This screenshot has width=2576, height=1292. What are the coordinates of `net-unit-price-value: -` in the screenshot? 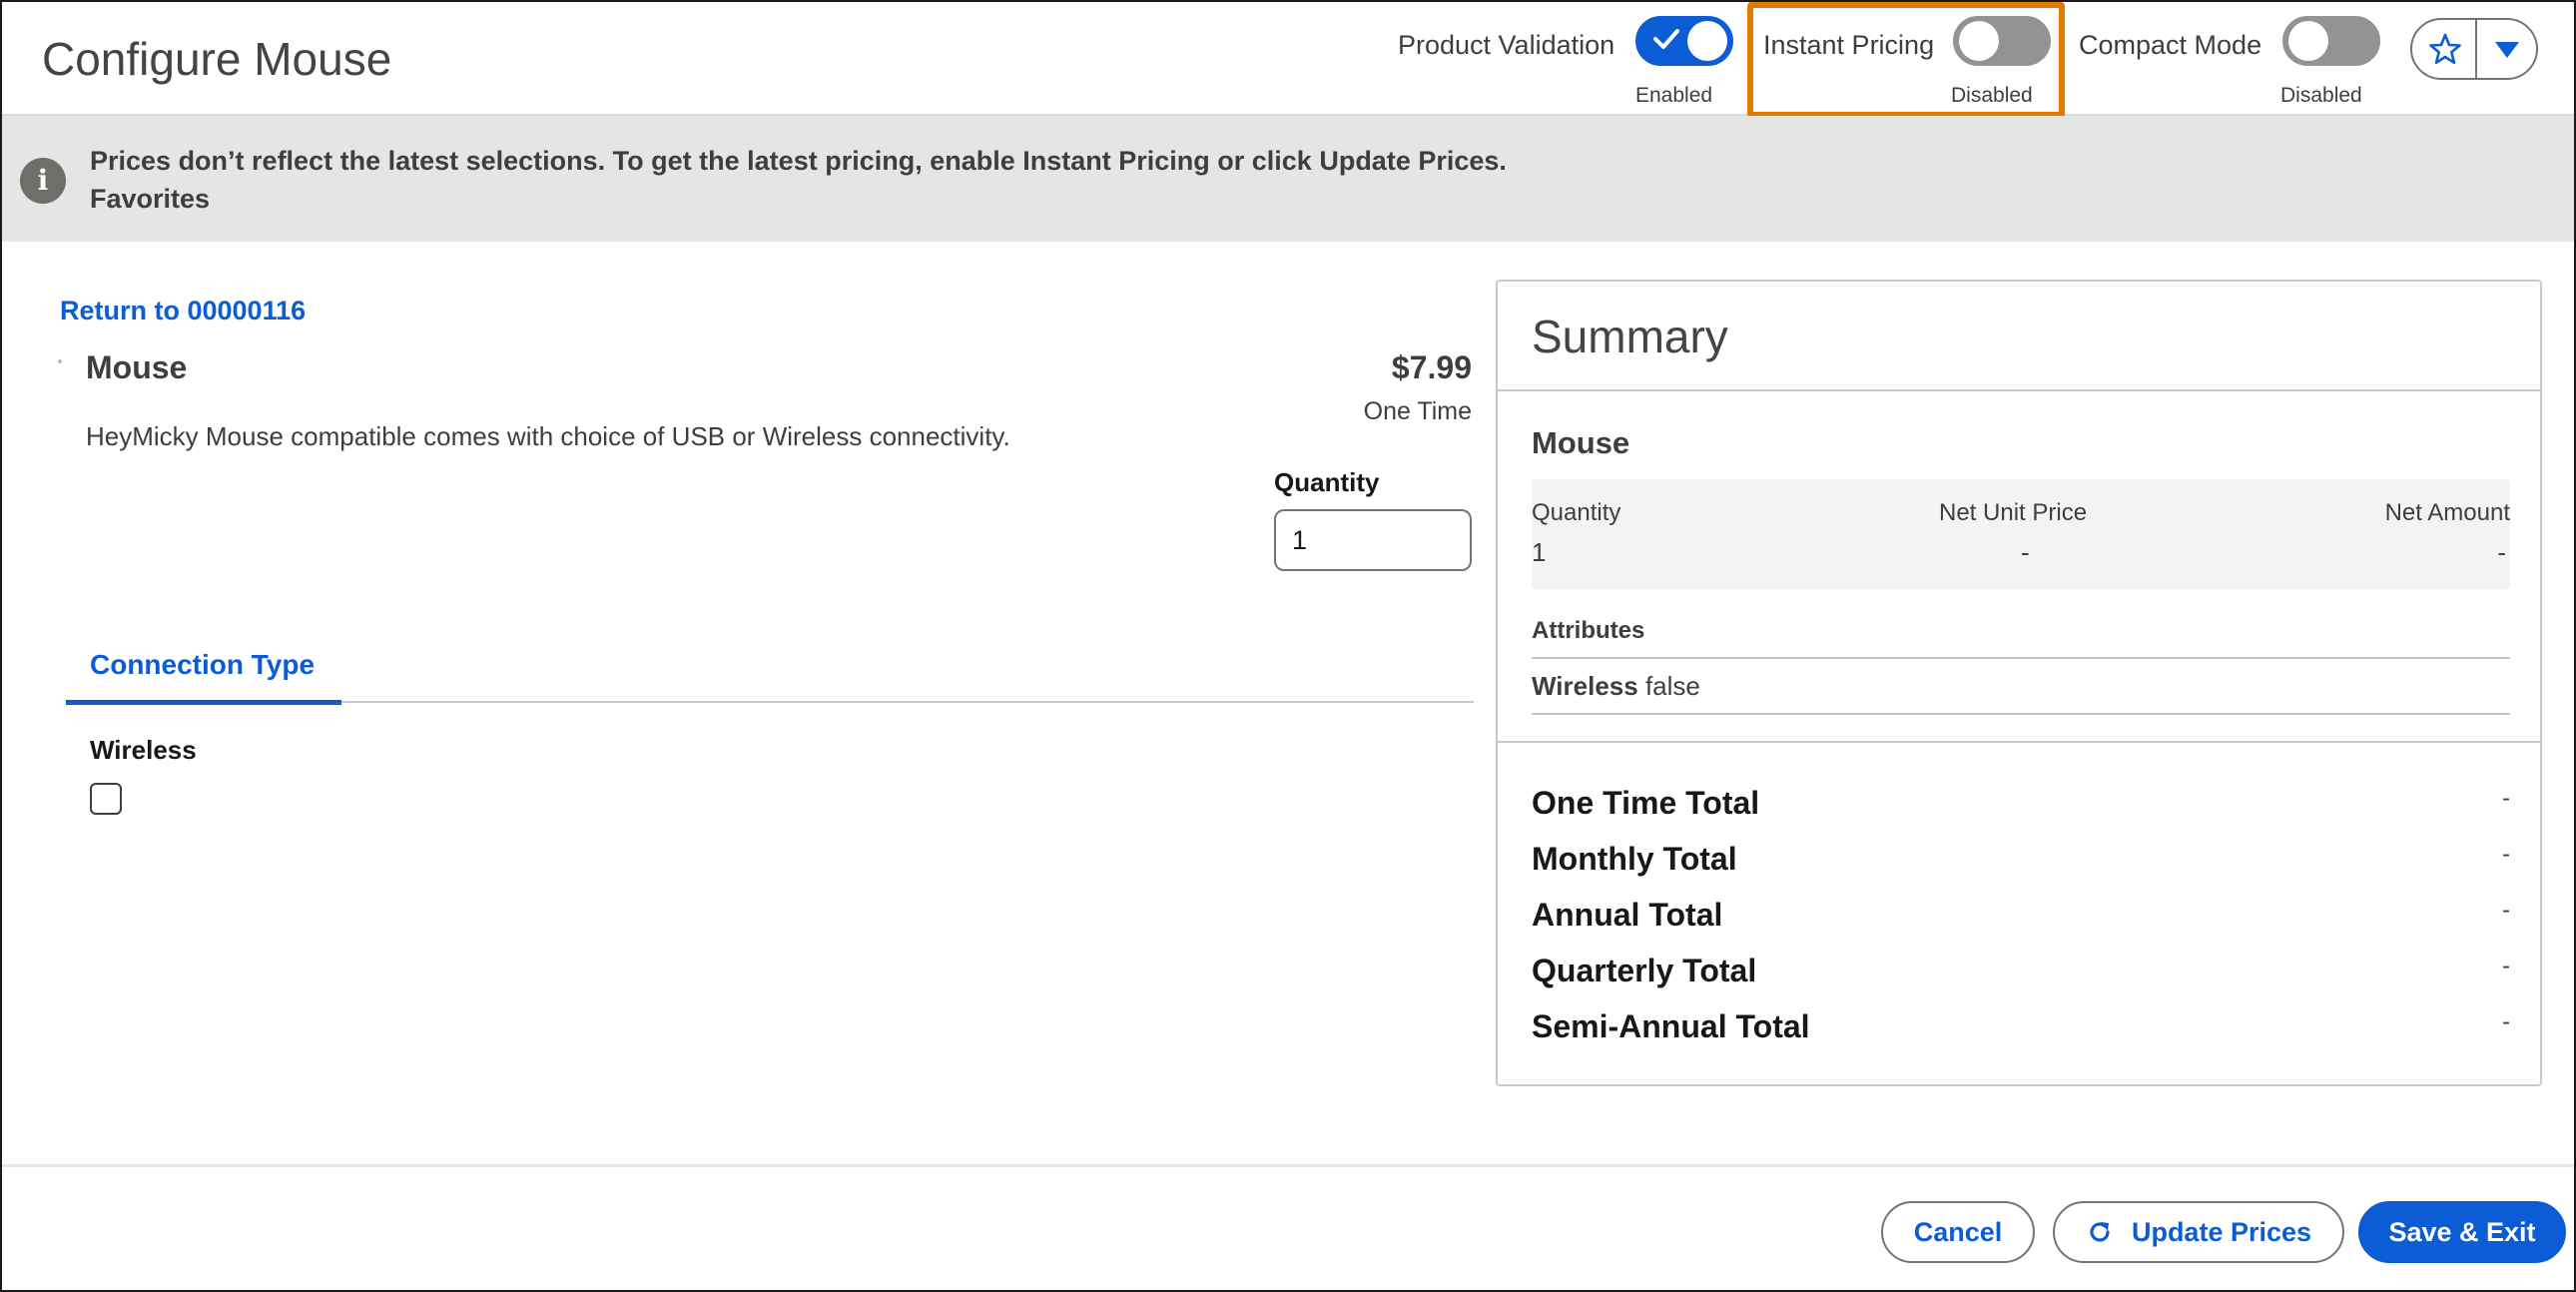 It's located at (2025, 552).